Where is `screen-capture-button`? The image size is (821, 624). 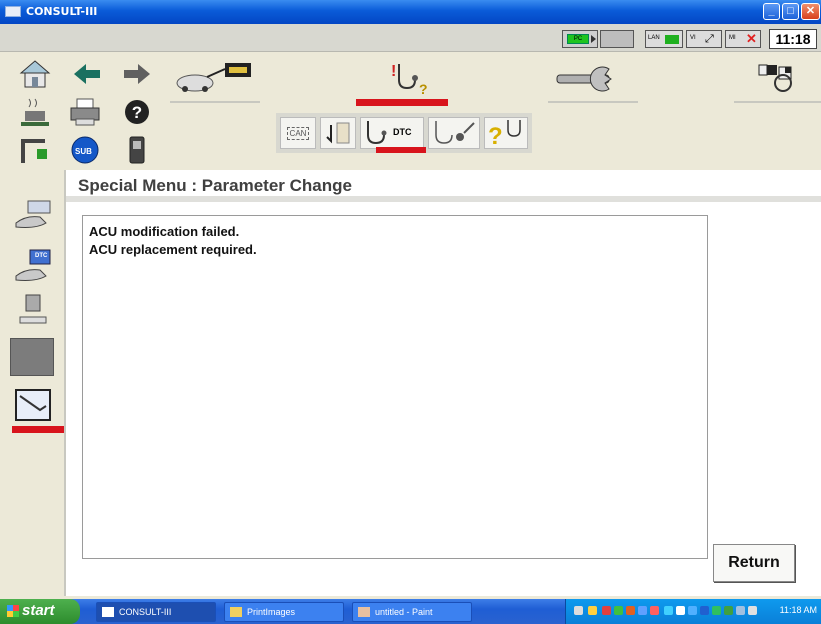 screen-capture-button is located at coordinates (35, 112).